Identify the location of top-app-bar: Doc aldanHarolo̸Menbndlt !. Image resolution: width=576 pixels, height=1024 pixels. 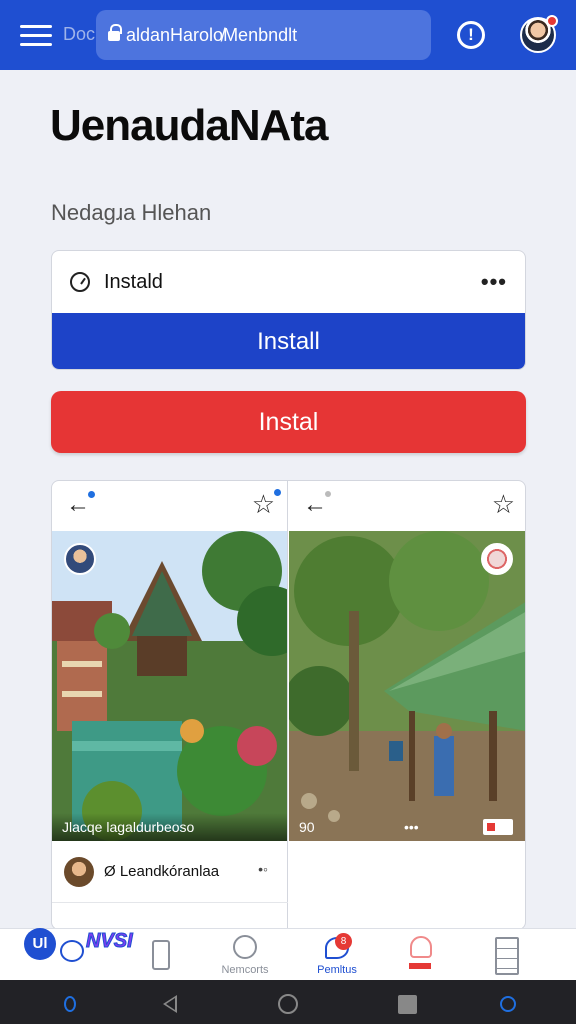
(288, 35).